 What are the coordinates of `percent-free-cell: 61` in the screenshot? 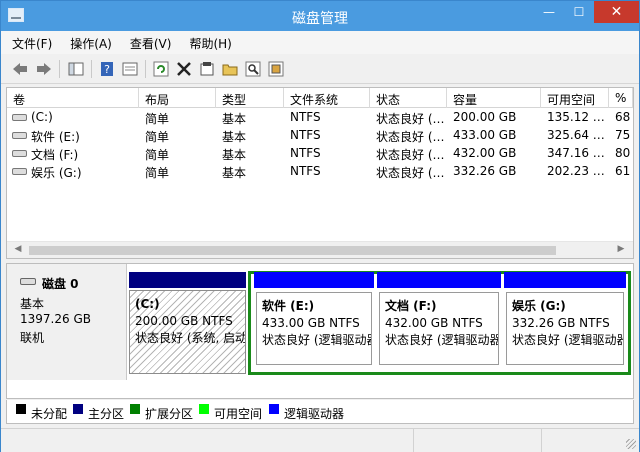 It's located at (623, 171).